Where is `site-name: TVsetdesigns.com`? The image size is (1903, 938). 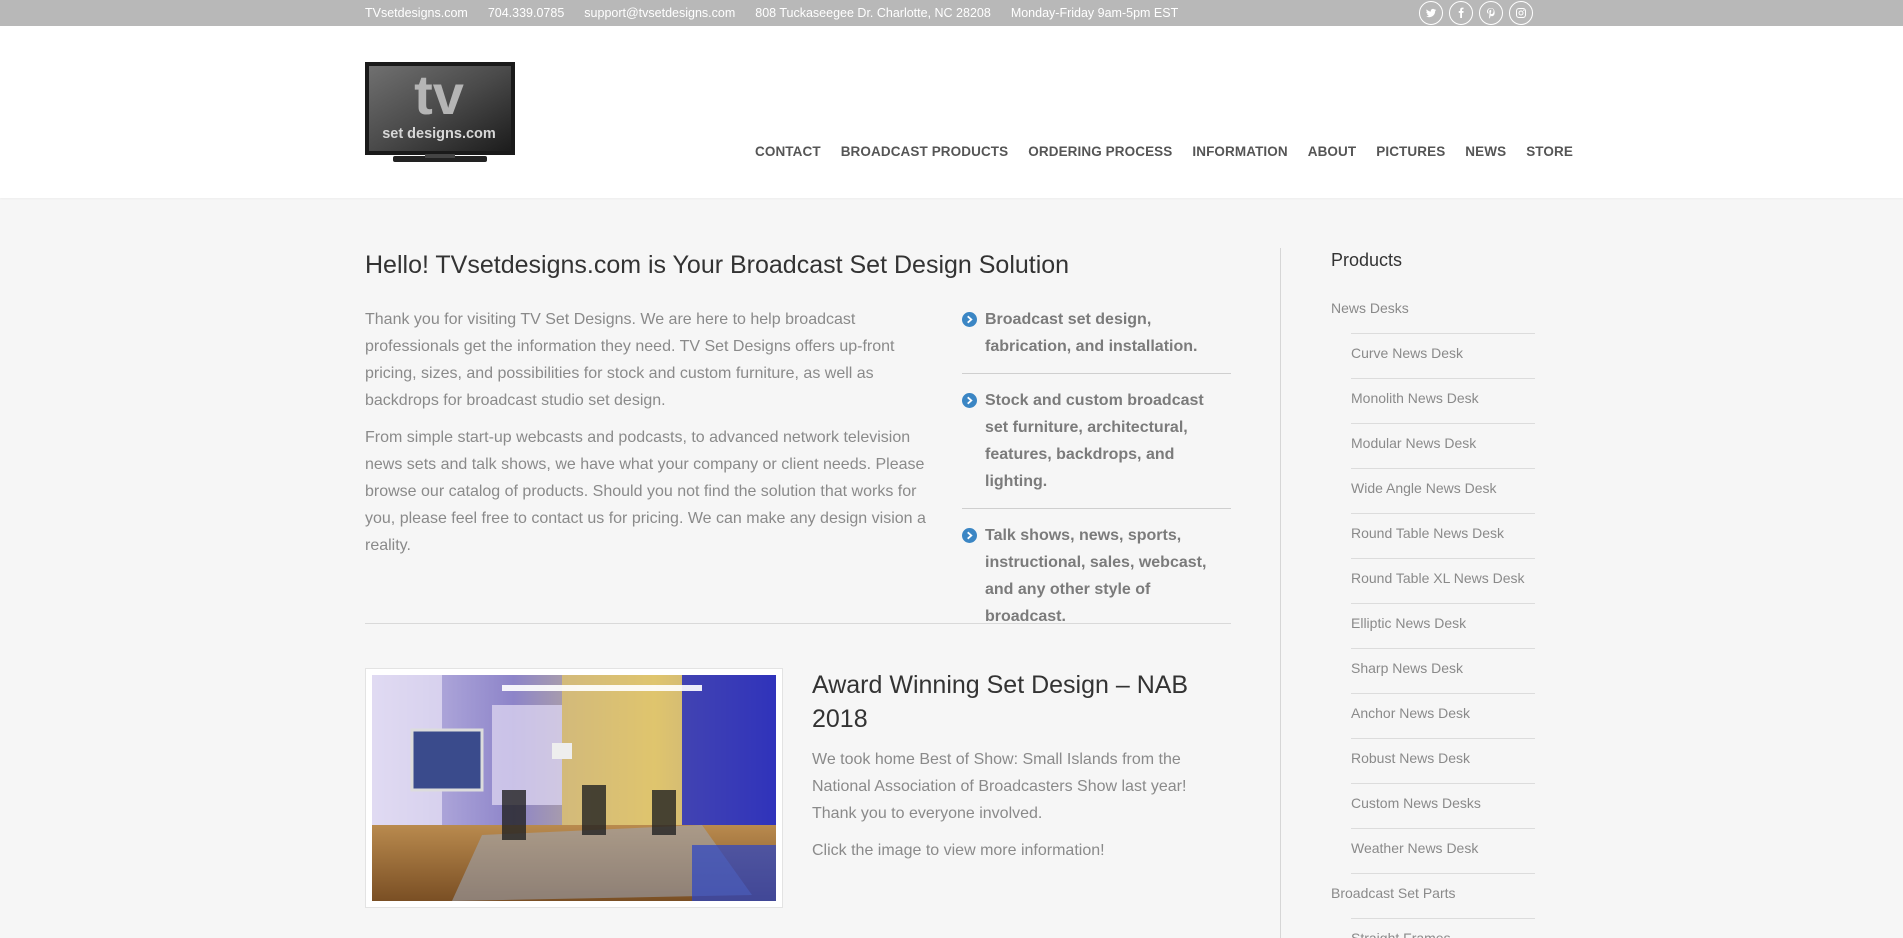 site-name: TVsetdesigns.com is located at coordinates (416, 13).